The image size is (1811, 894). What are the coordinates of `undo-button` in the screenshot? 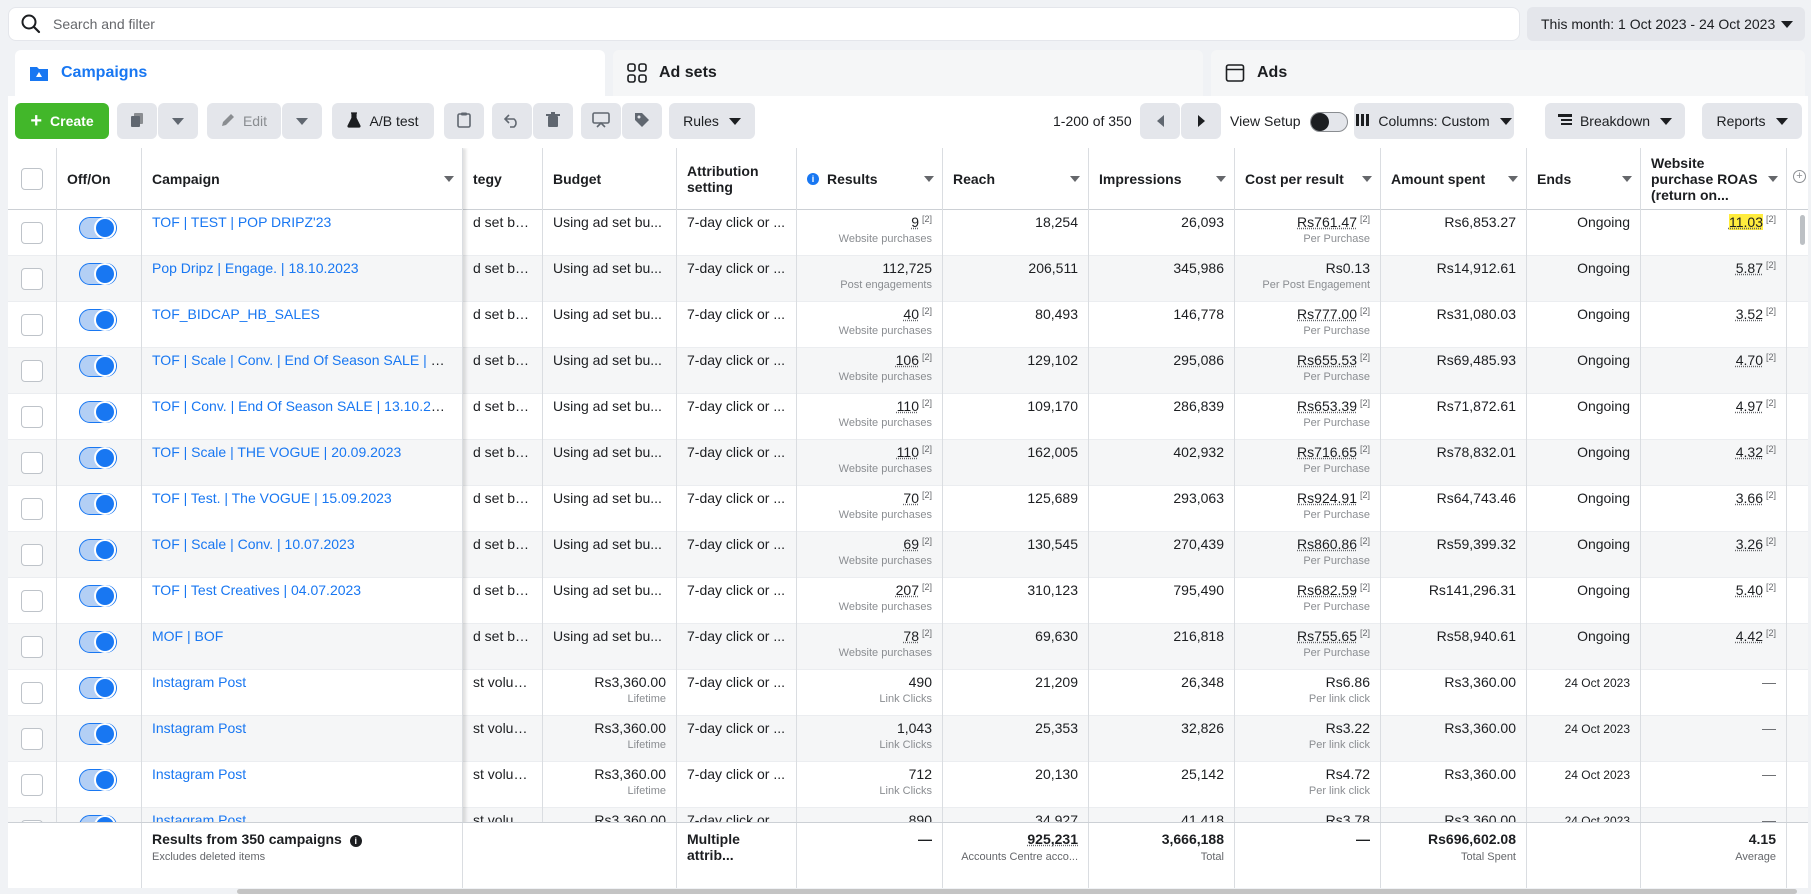 It's located at (512, 121).